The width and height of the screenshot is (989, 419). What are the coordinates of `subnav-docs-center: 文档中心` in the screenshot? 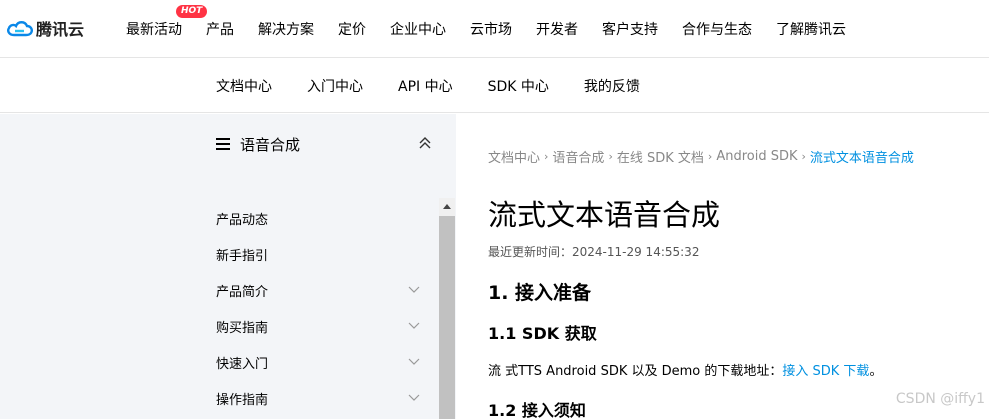 It's located at (244, 86).